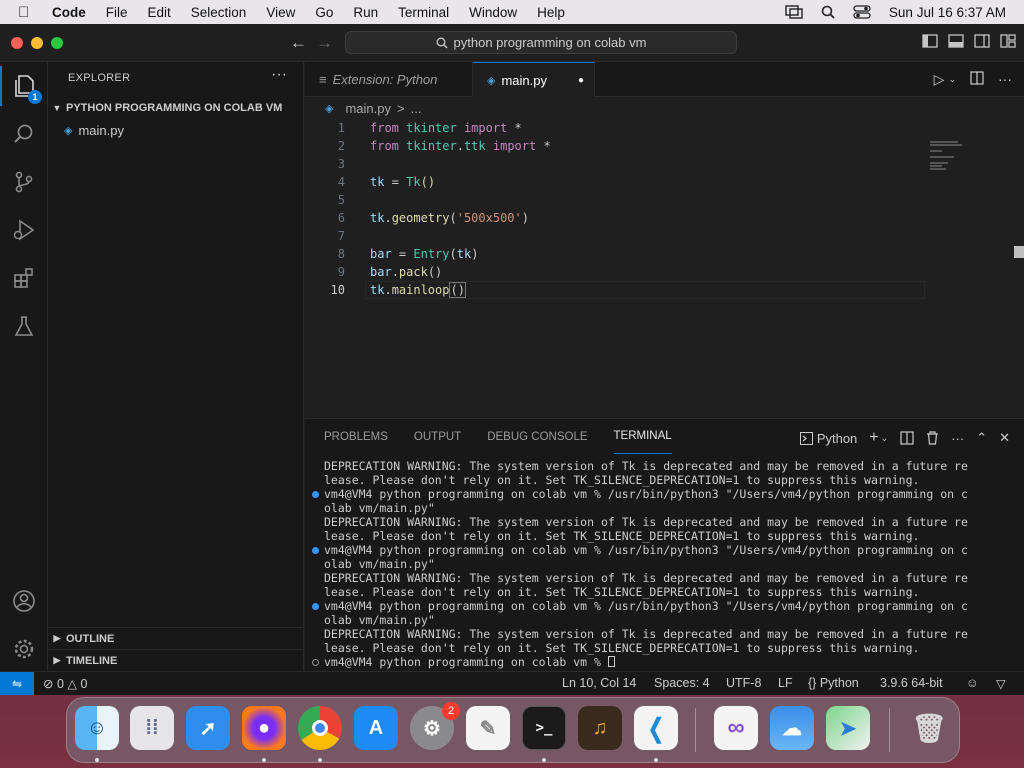 The height and width of the screenshot is (768, 1024). Describe the element at coordinates (24, 86) in the screenshot. I see `activity-explorer: 1` at that location.